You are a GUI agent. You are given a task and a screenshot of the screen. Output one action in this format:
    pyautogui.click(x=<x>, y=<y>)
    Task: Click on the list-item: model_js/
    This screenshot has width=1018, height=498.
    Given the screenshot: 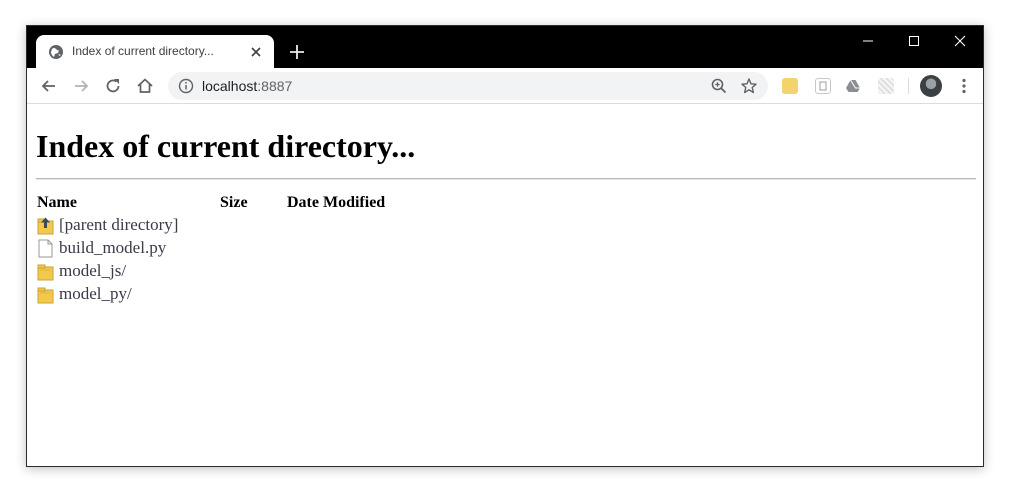 What is the action you would take?
    pyautogui.click(x=81, y=271)
    